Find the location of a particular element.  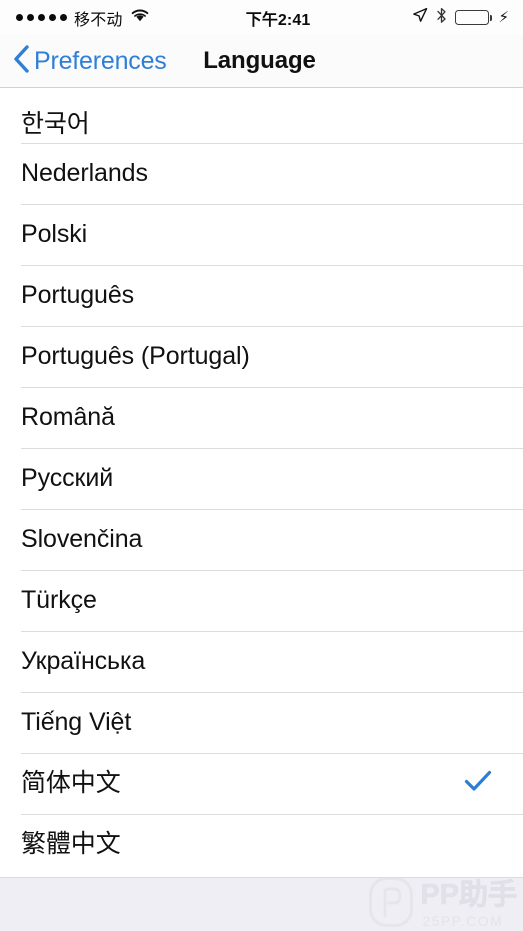

language-row-label: Українська is located at coordinates (83, 661).